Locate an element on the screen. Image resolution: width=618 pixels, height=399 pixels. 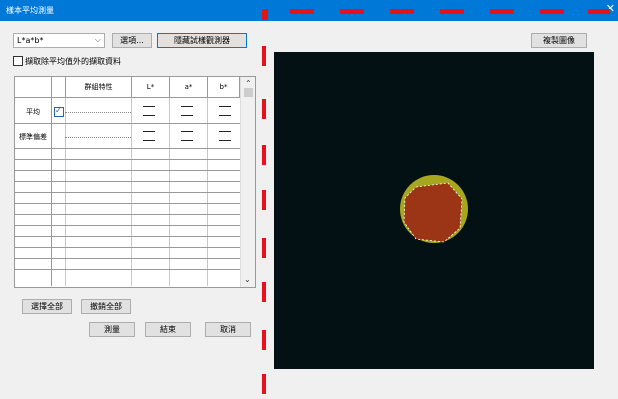
table-scrollbar: ⌃ ⌄ is located at coordinates (247, 182).